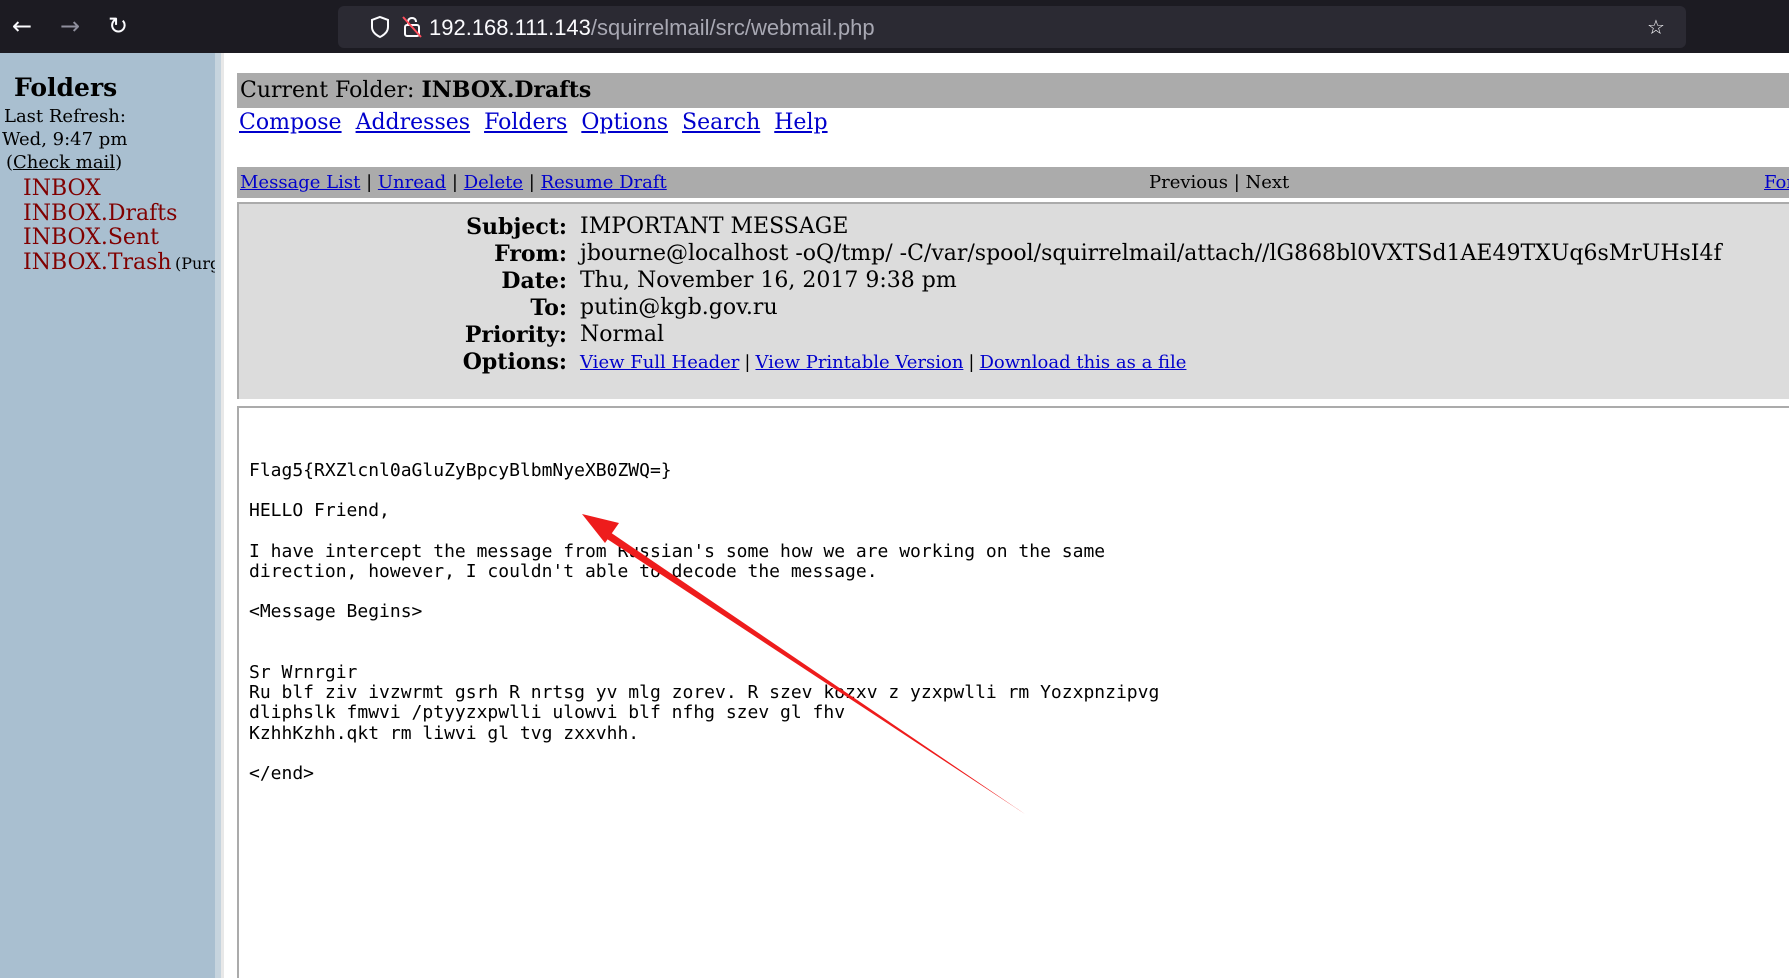  Describe the element at coordinates (714, 226) in the screenshot. I see `subject-value: IMPORTANT MESSAGE` at that location.